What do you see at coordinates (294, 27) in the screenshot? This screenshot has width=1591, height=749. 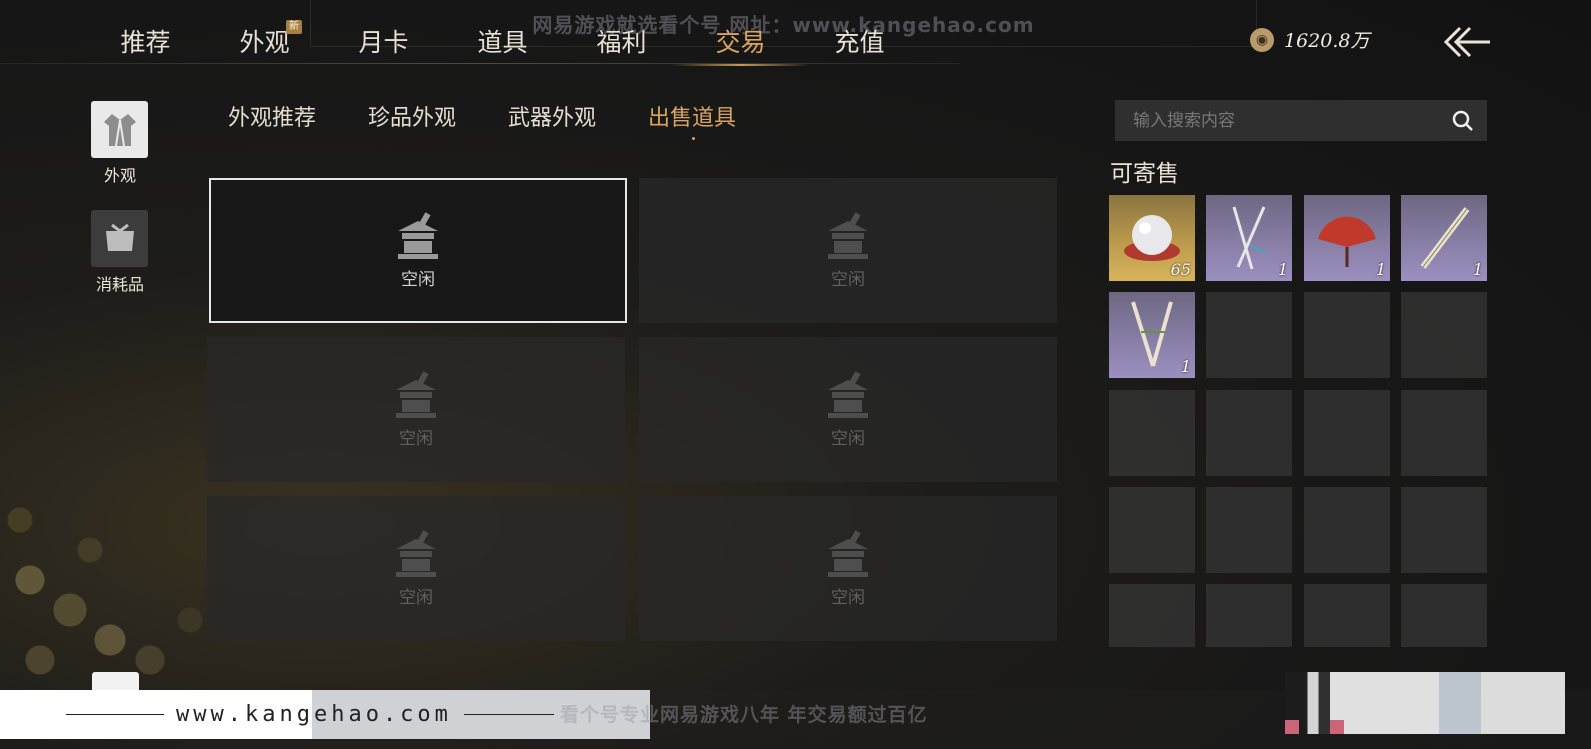 I see `new-badge: 新` at bounding box center [294, 27].